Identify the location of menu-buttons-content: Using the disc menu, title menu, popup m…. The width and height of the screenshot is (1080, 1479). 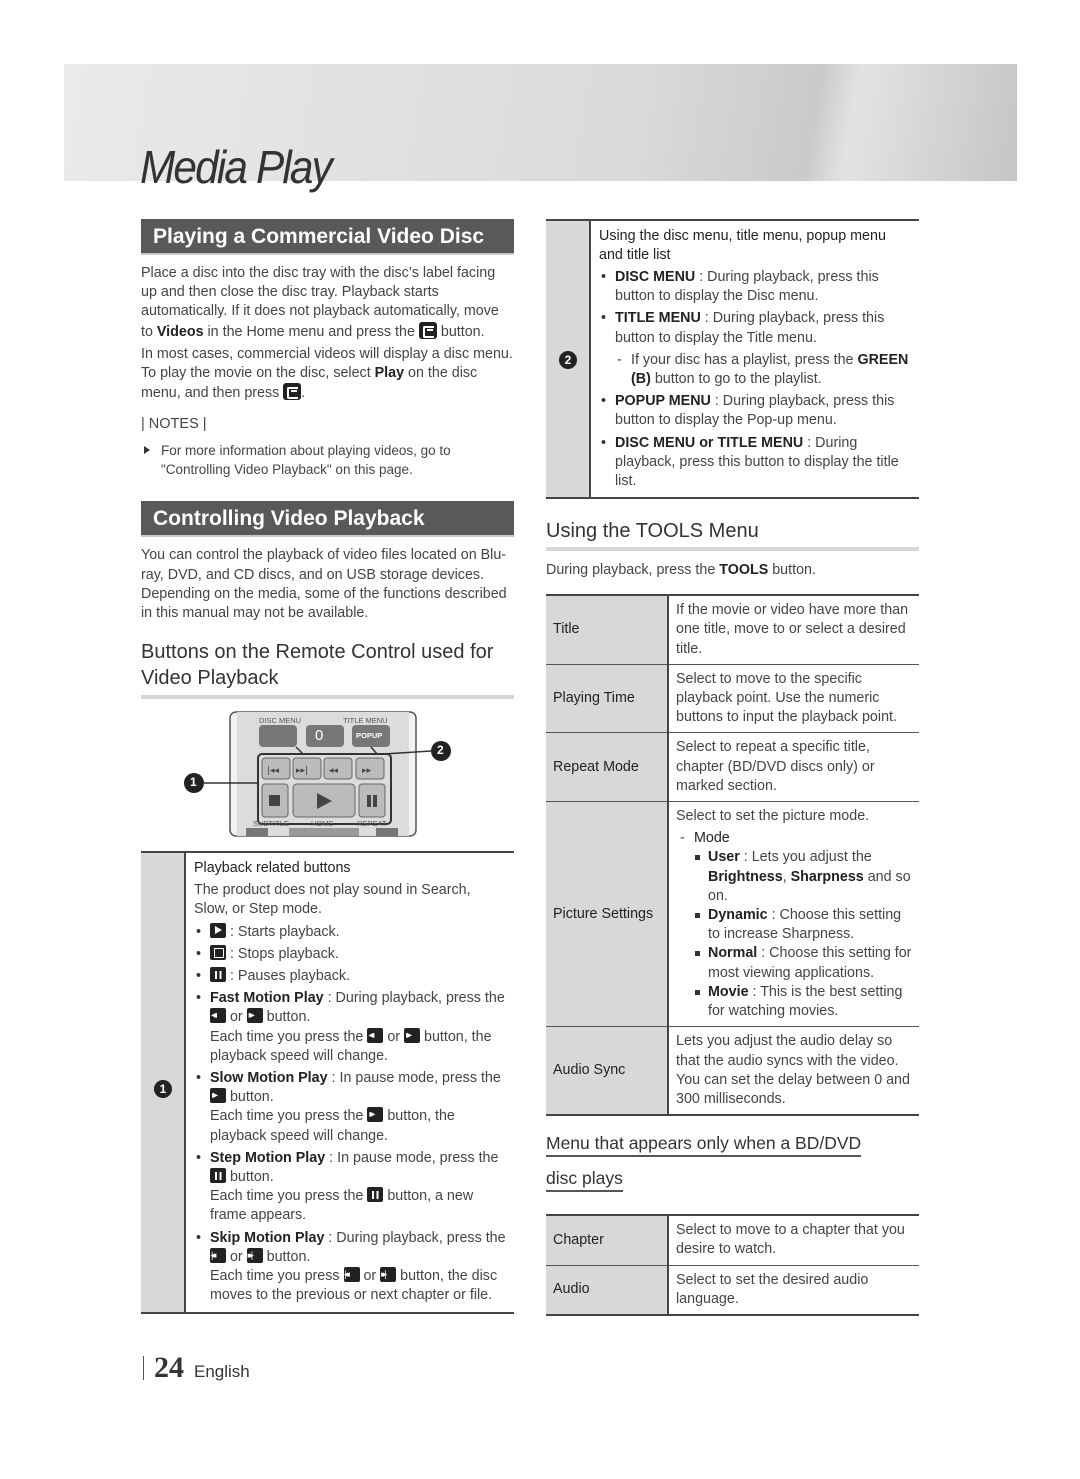
(755, 359).